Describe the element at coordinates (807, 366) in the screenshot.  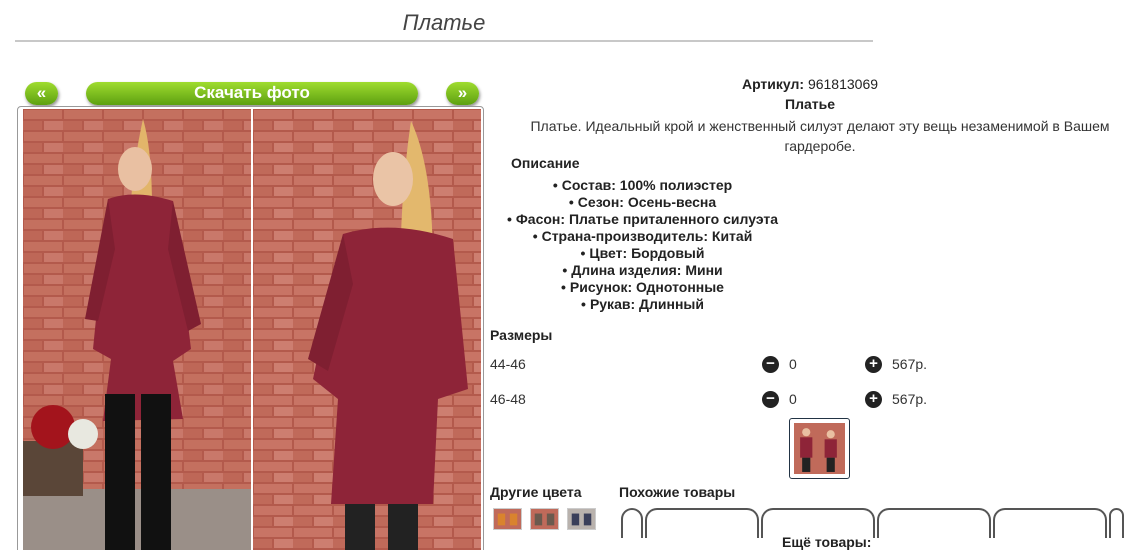
I see `size-row: 44-46 − 0 + 567р.` at that location.